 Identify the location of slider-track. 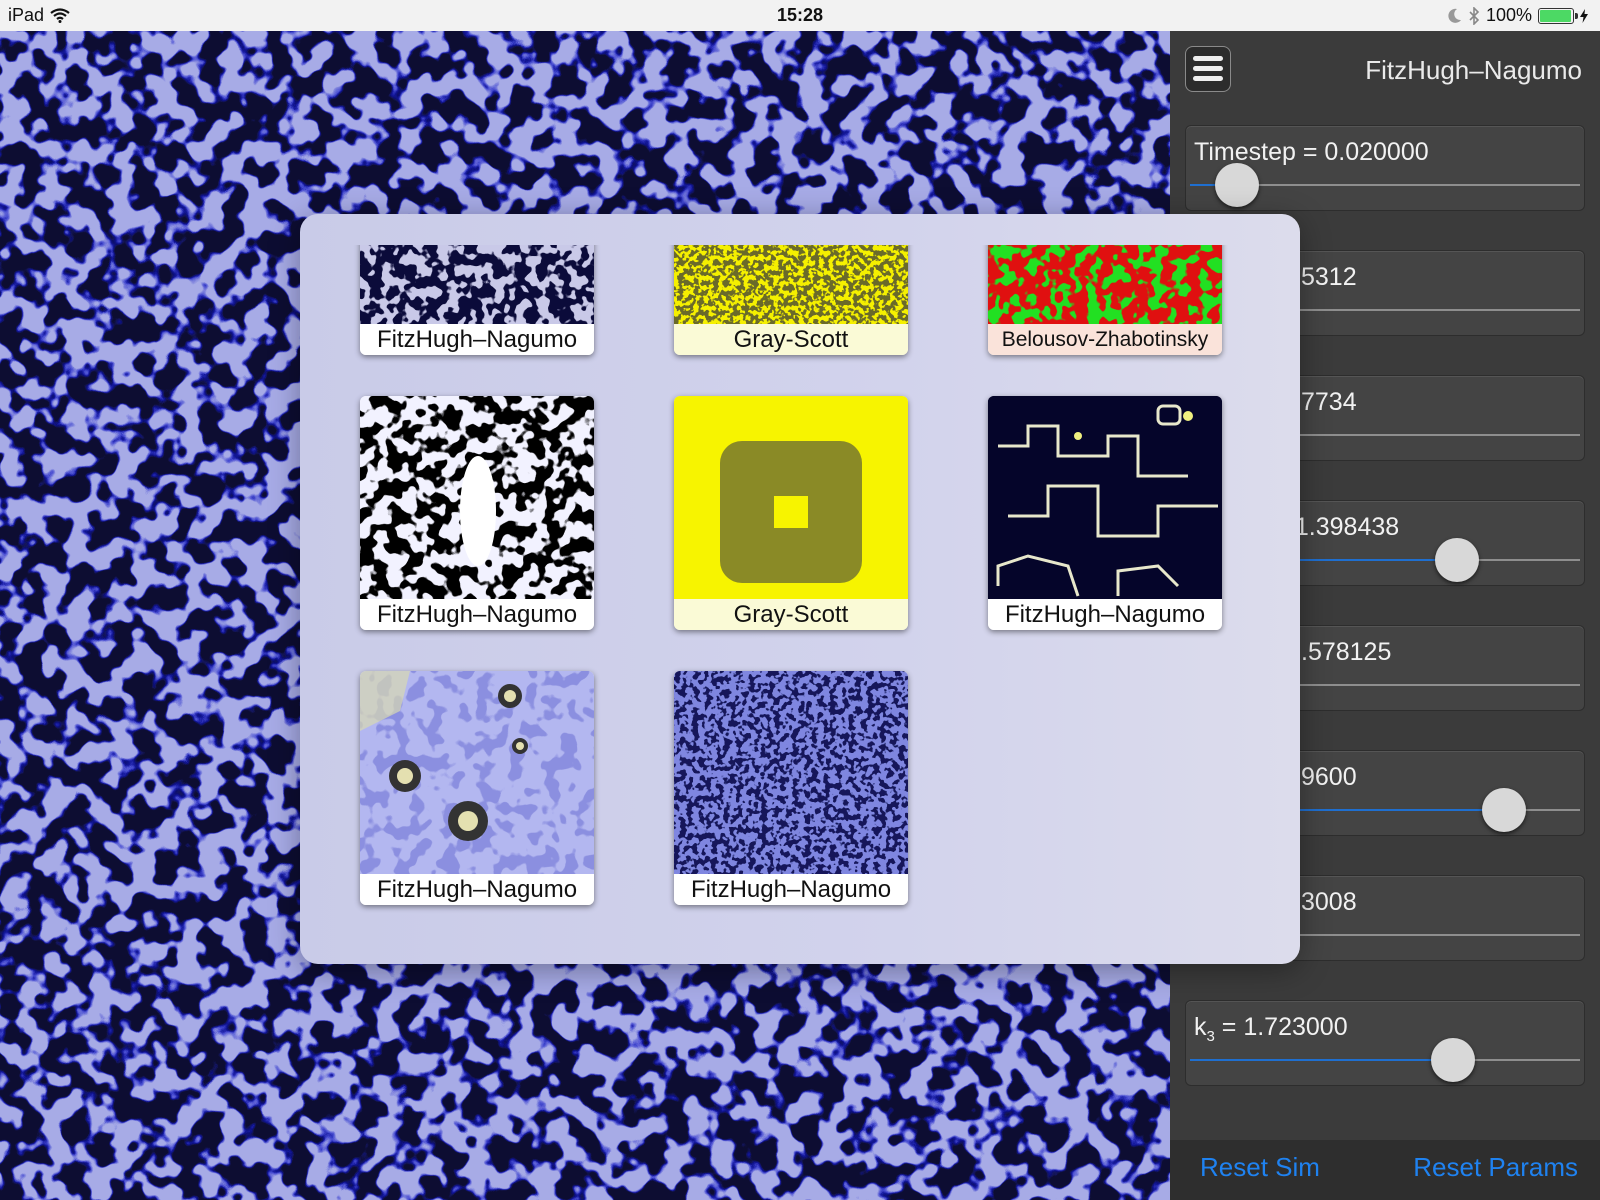
(1385, 1060).